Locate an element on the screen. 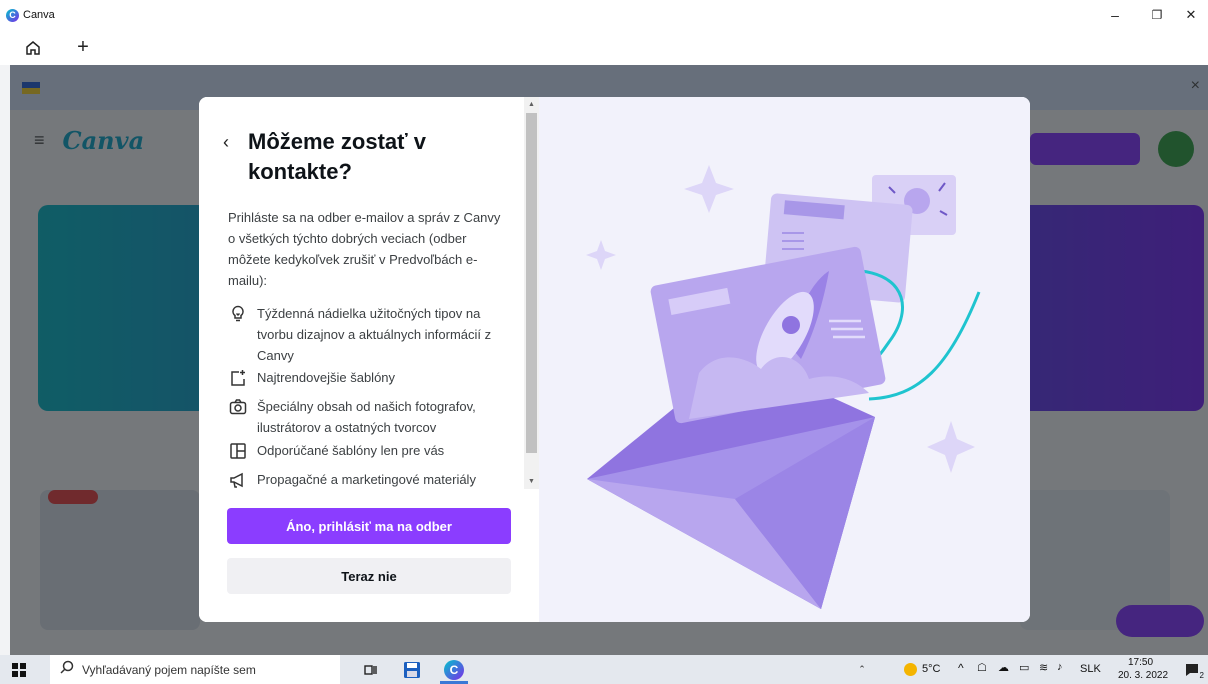 The width and height of the screenshot is (1208, 684). benefit-text: Odporúčané šablóny len pre vás is located at coordinates (351, 450).